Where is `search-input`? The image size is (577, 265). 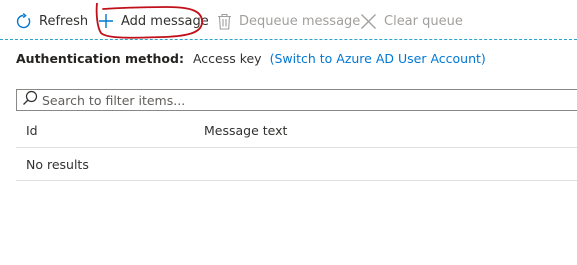 search-input is located at coordinates (282, 100).